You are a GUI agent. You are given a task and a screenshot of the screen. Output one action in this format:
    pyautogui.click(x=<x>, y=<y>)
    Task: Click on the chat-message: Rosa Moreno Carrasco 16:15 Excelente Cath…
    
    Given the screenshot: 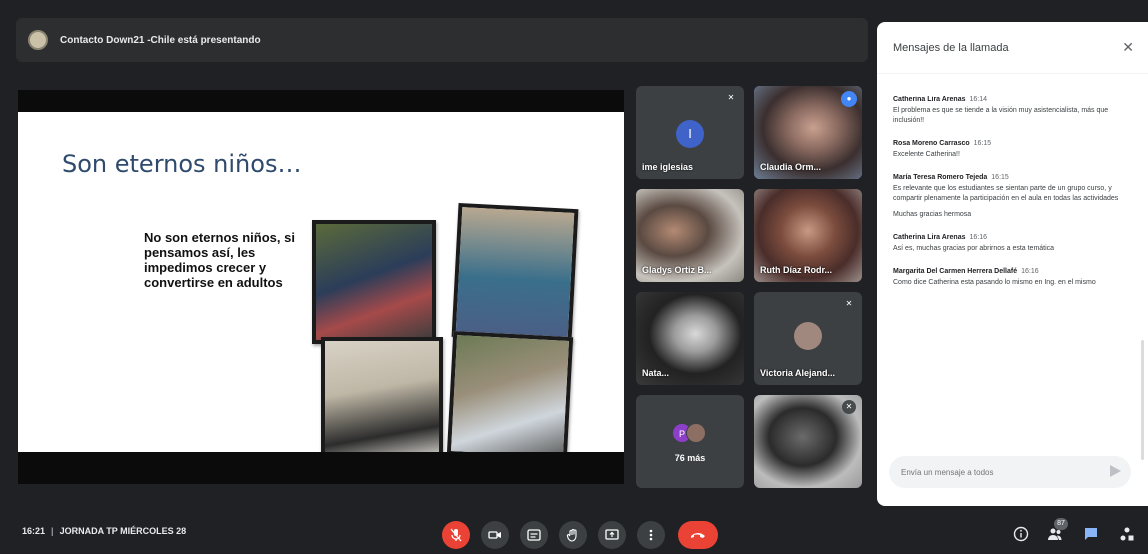 What is the action you would take?
    pyautogui.click(x=1011, y=150)
    